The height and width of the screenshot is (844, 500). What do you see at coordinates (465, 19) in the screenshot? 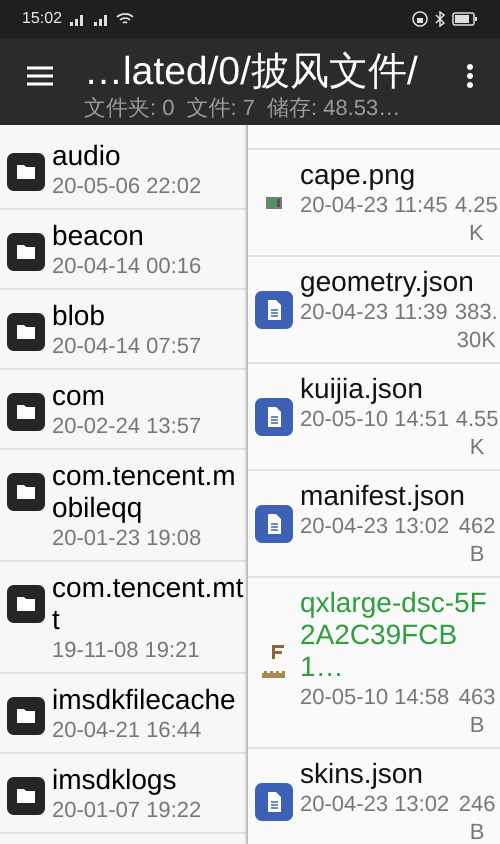
I see `battery-icon` at bounding box center [465, 19].